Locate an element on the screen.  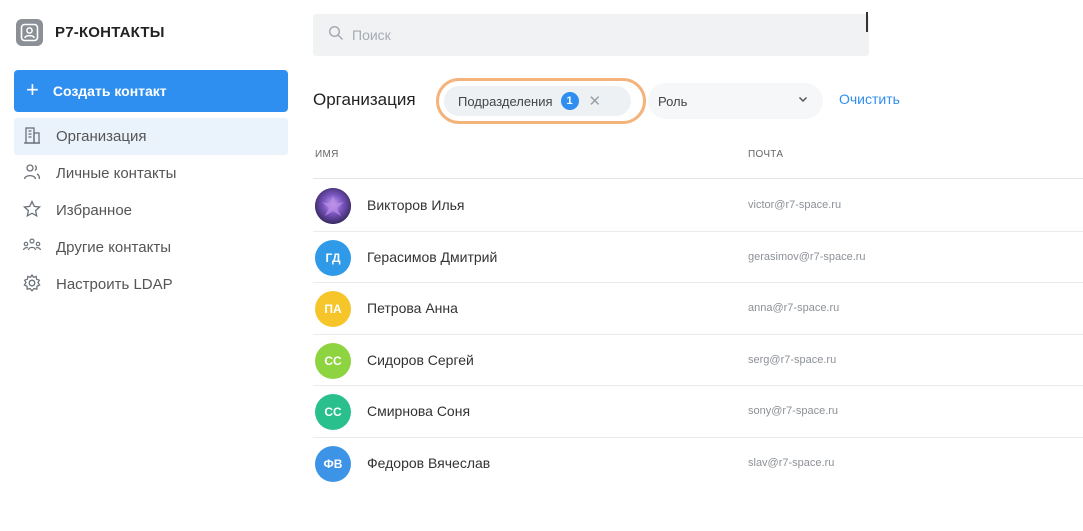
avatar-initials: ГД is located at coordinates (333, 257).